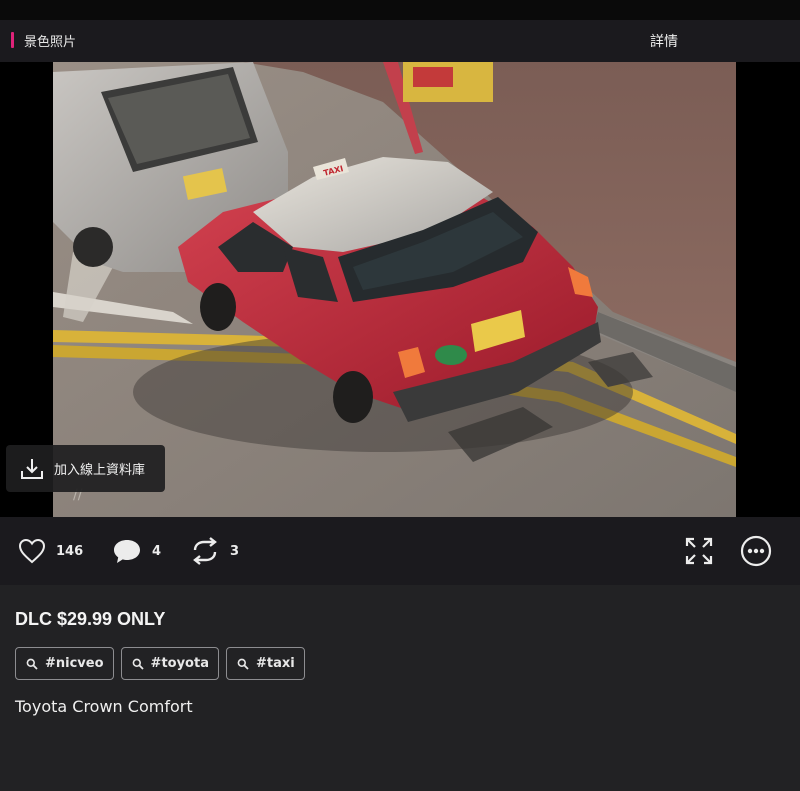  Describe the element at coordinates (179, 663) in the screenshot. I see `tag-label: #toyota` at that location.